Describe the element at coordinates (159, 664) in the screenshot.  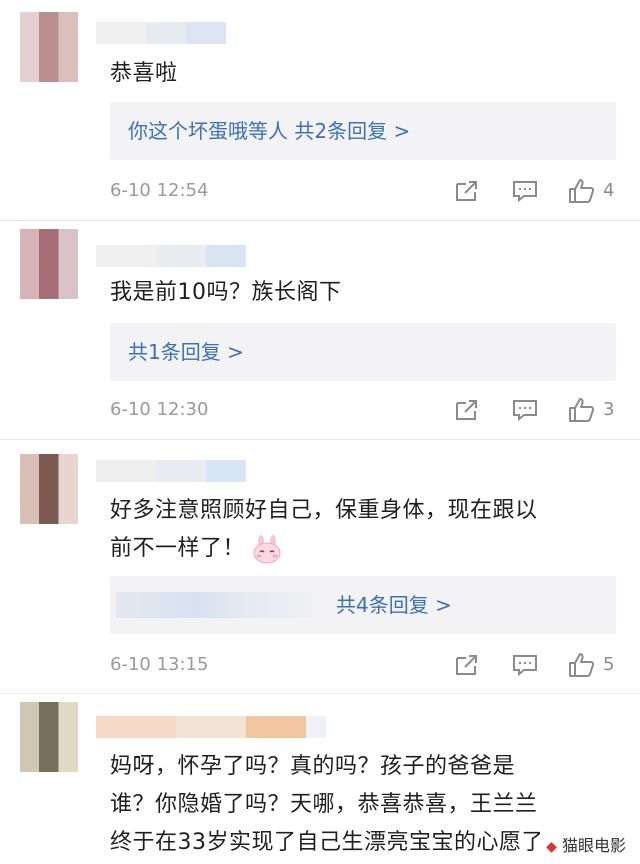
I see `comment-time: 6-10 13:15` at that location.